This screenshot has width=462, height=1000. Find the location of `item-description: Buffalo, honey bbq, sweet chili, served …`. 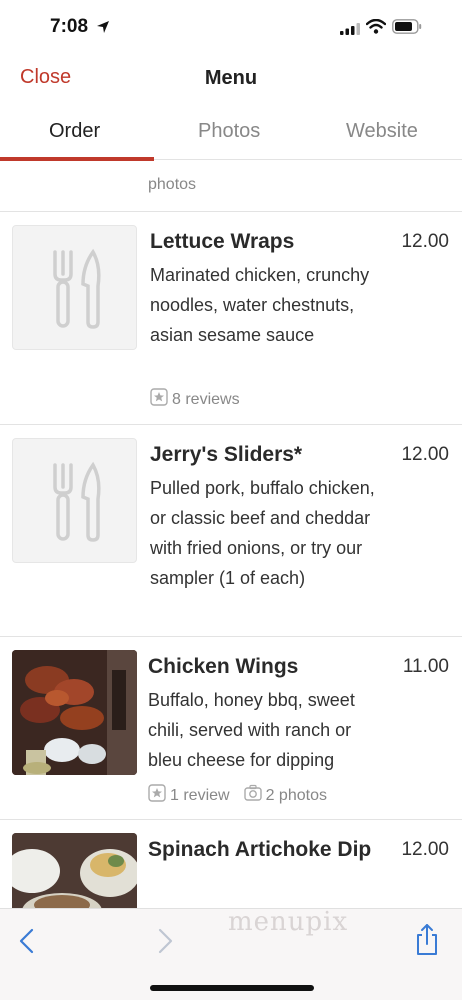

item-description: Buffalo, honey bbq, sweet chili, served … is located at coordinates (251, 730).